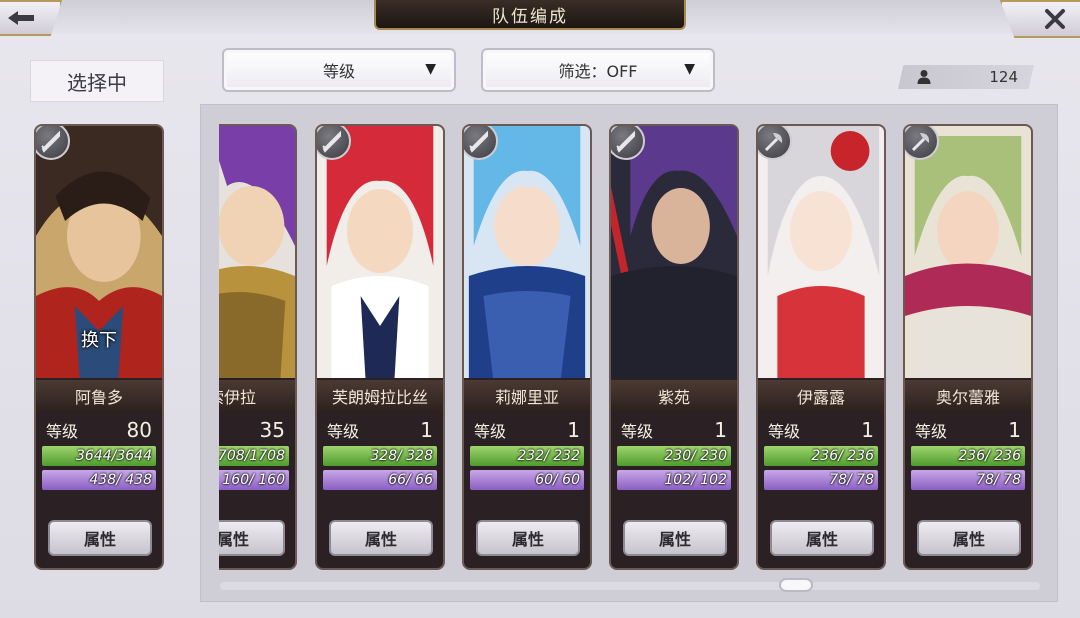 The width and height of the screenshot is (1080, 618). Describe the element at coordinates (1003, 77) in the screenshot. I see `roster-count-value: 124` at that location.